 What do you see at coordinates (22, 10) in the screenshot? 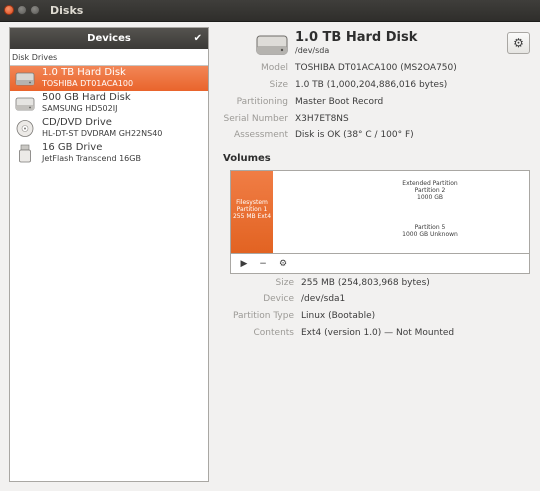
I see `minimize-window-button` at bounding box center [22, 10].